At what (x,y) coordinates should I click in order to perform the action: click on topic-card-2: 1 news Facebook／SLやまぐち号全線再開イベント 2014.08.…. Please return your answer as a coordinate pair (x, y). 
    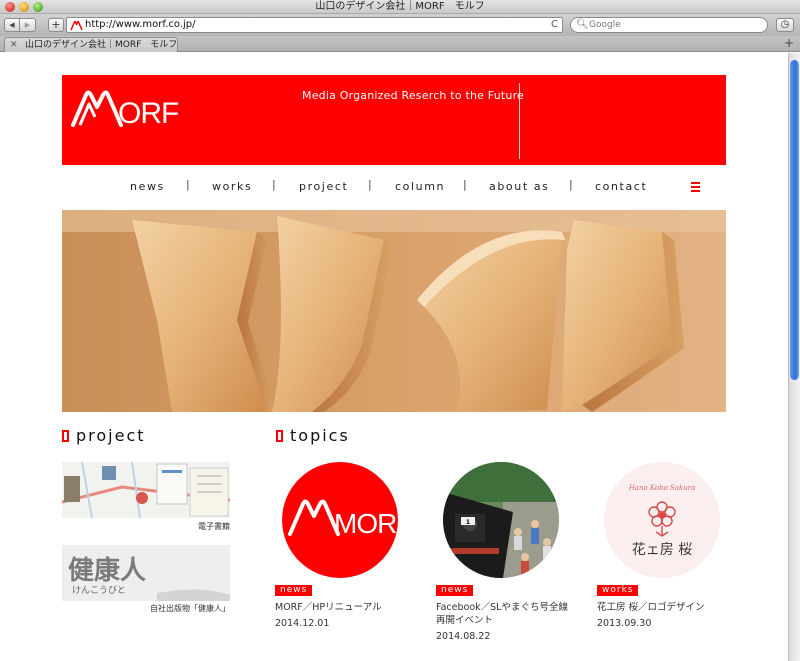
    Looking at the image, I should click on (502, 554).